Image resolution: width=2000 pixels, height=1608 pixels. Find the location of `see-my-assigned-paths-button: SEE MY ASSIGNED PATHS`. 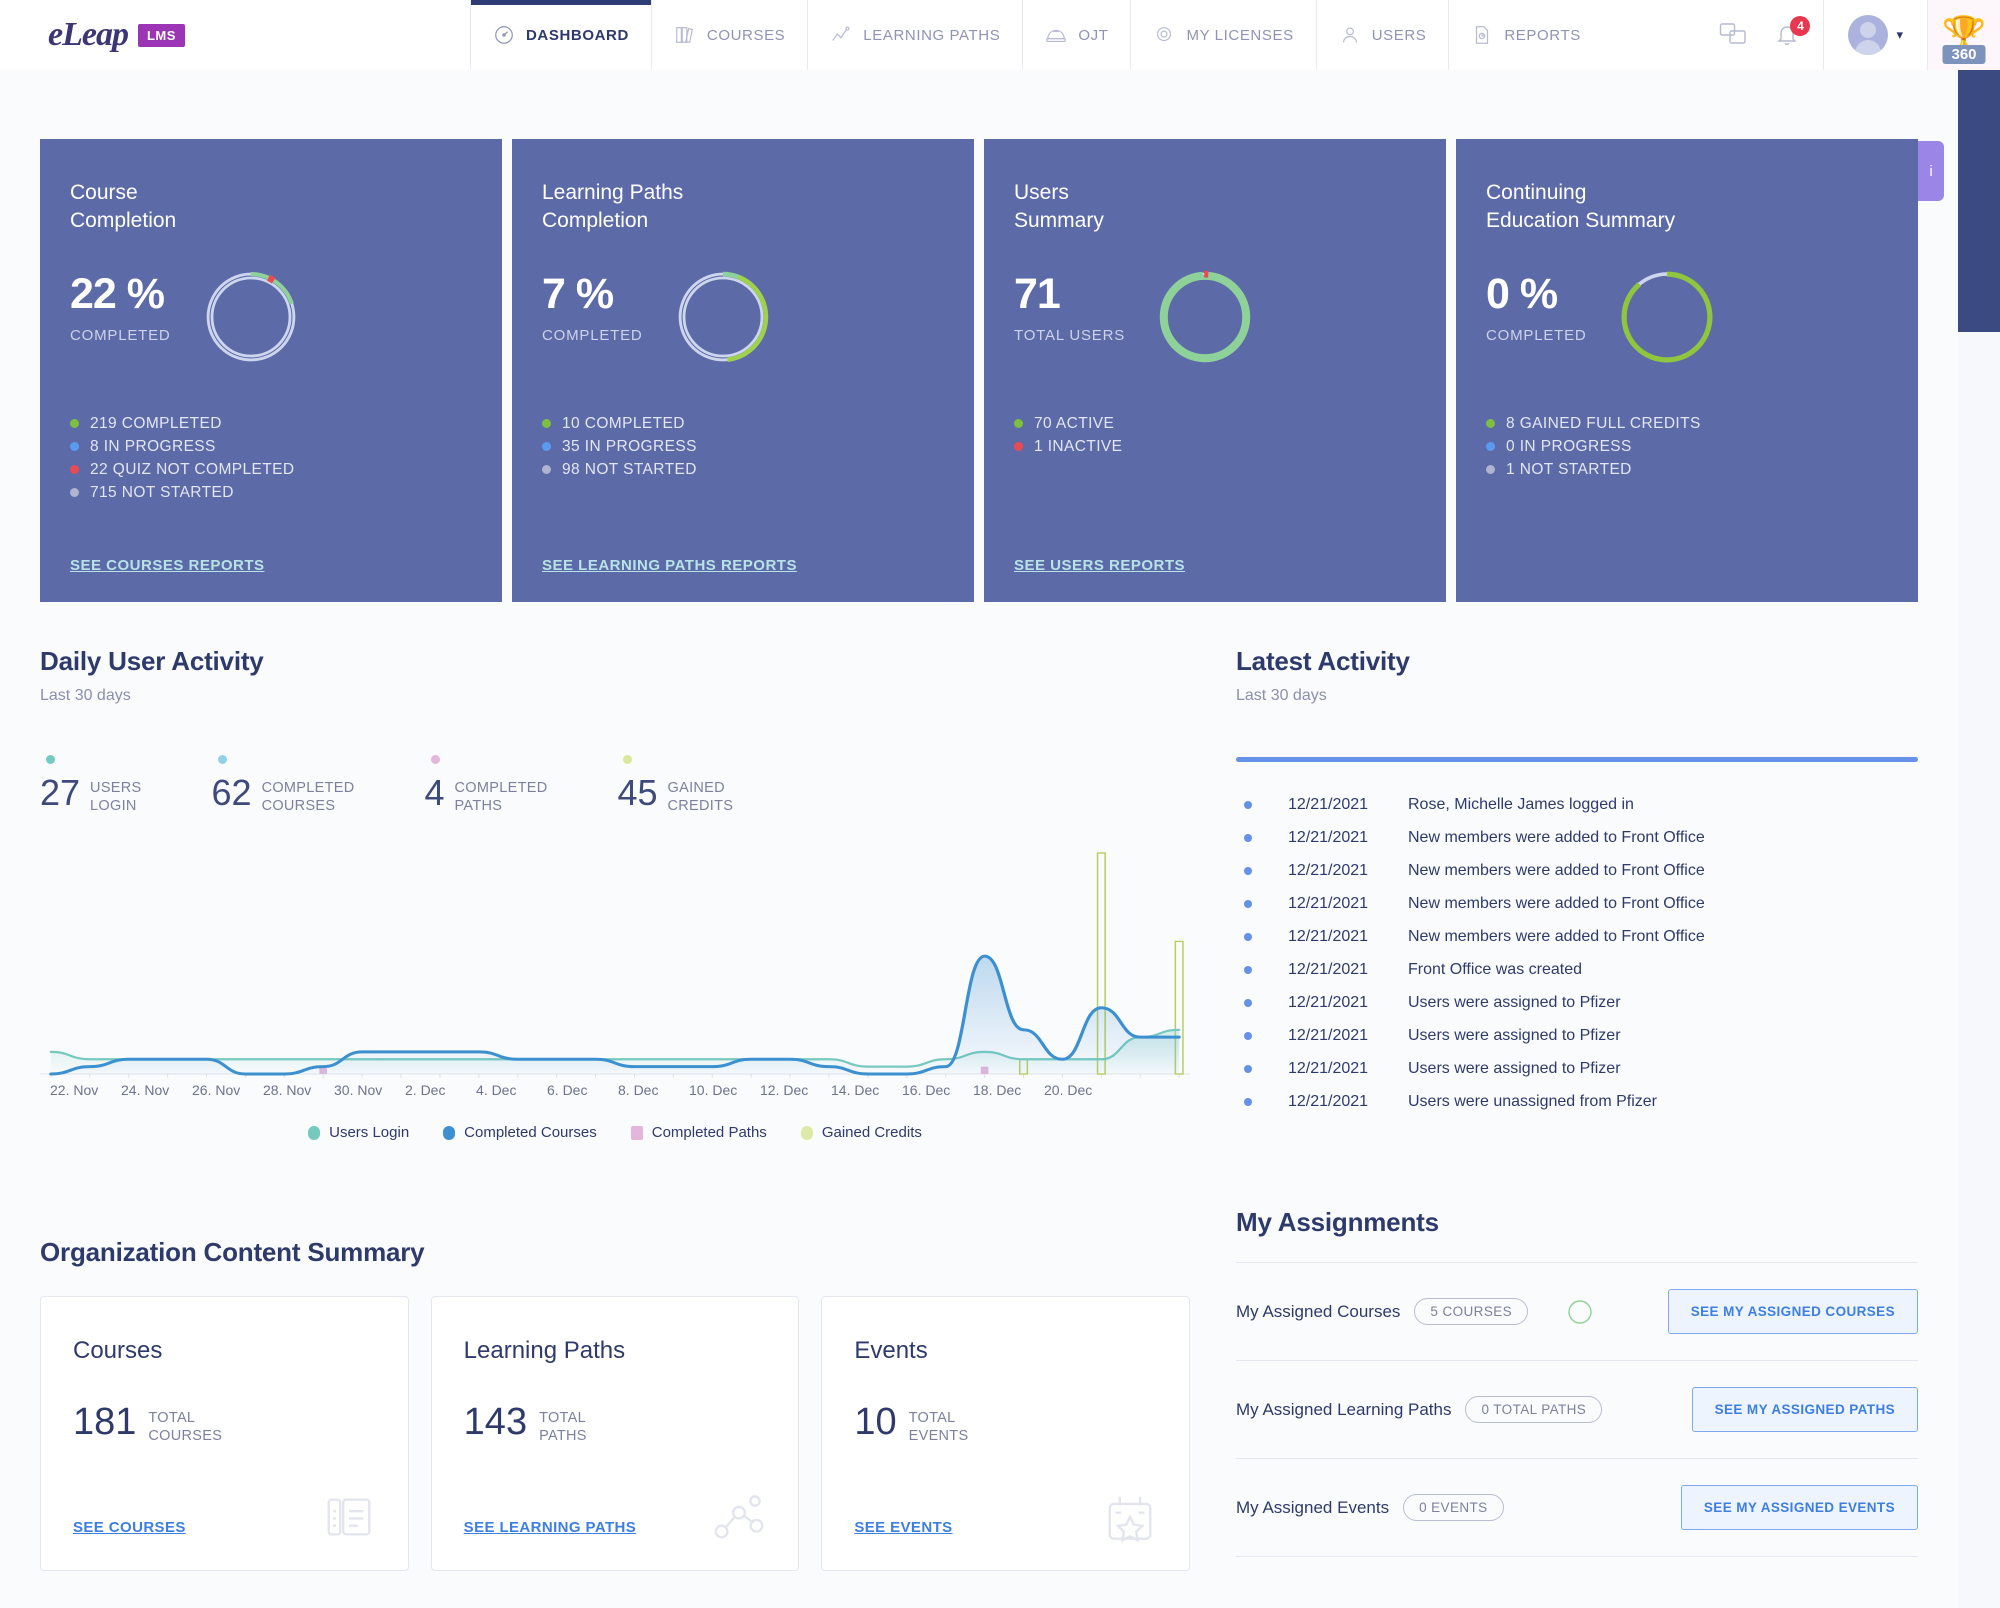

see-my-assigned-paths-button: SEE MY ASSIGNED PATHS is located at coordinates (1804, 1409).